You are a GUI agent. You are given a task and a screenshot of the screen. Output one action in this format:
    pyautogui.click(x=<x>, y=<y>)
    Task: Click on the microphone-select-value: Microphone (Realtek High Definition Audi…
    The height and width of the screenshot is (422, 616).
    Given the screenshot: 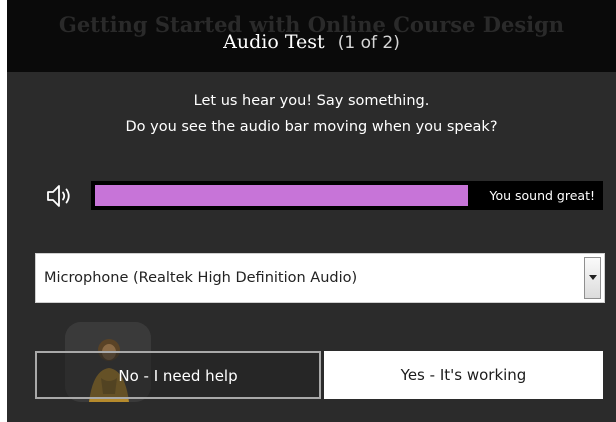 What is the action you would take?
    pyautogui.click(x=201, y=278)
    